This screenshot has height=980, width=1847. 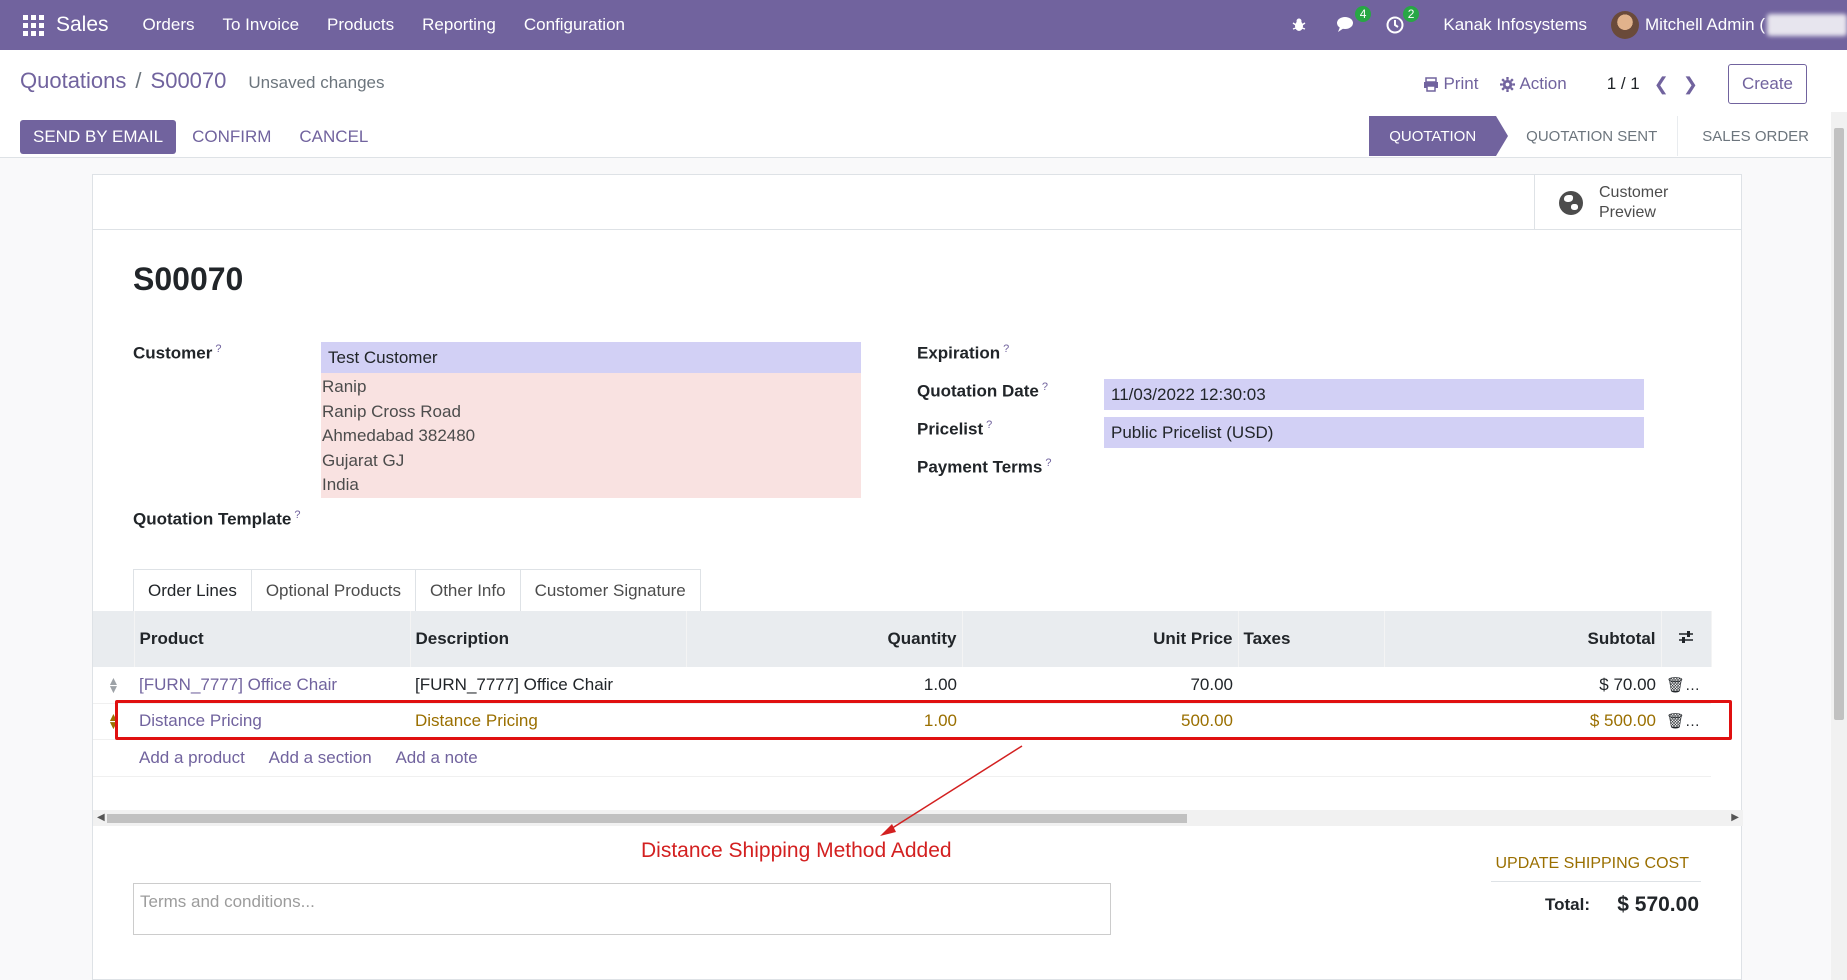 I want to click on vertical-scrollbar, so click(x=1839, y=546).